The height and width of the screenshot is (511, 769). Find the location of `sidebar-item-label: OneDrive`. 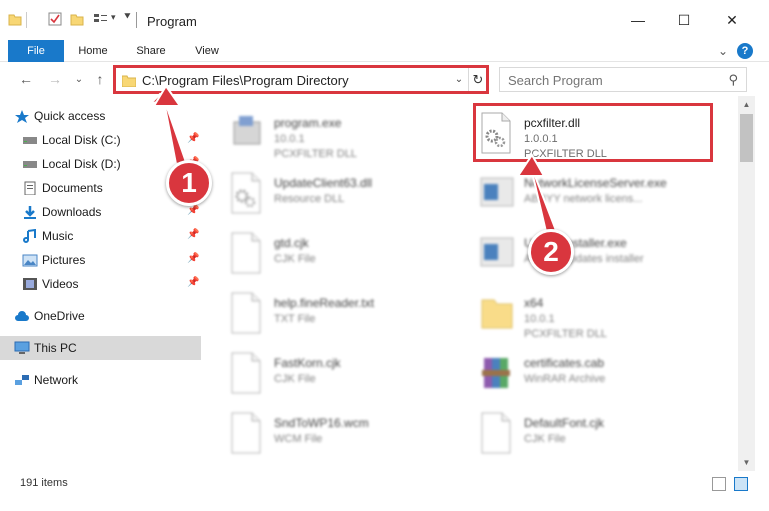

sidebar-item-label: OneDrive is located at coordinates (59, 316).